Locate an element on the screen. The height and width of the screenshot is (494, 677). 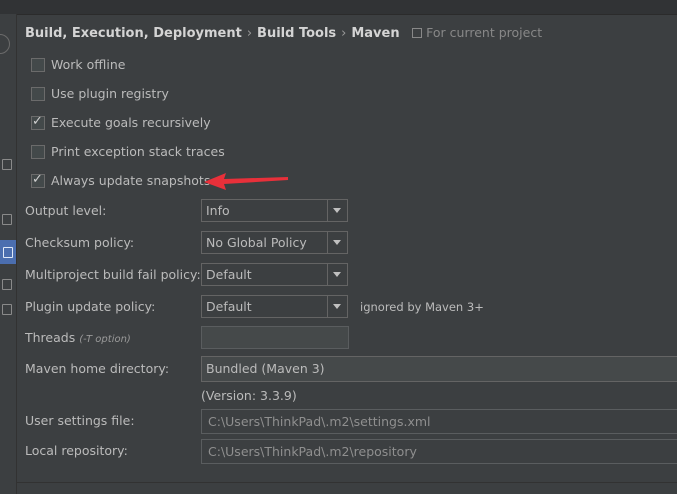
checksum-policy-dropdown: No Global Policy is located at coordinates (274, 242).